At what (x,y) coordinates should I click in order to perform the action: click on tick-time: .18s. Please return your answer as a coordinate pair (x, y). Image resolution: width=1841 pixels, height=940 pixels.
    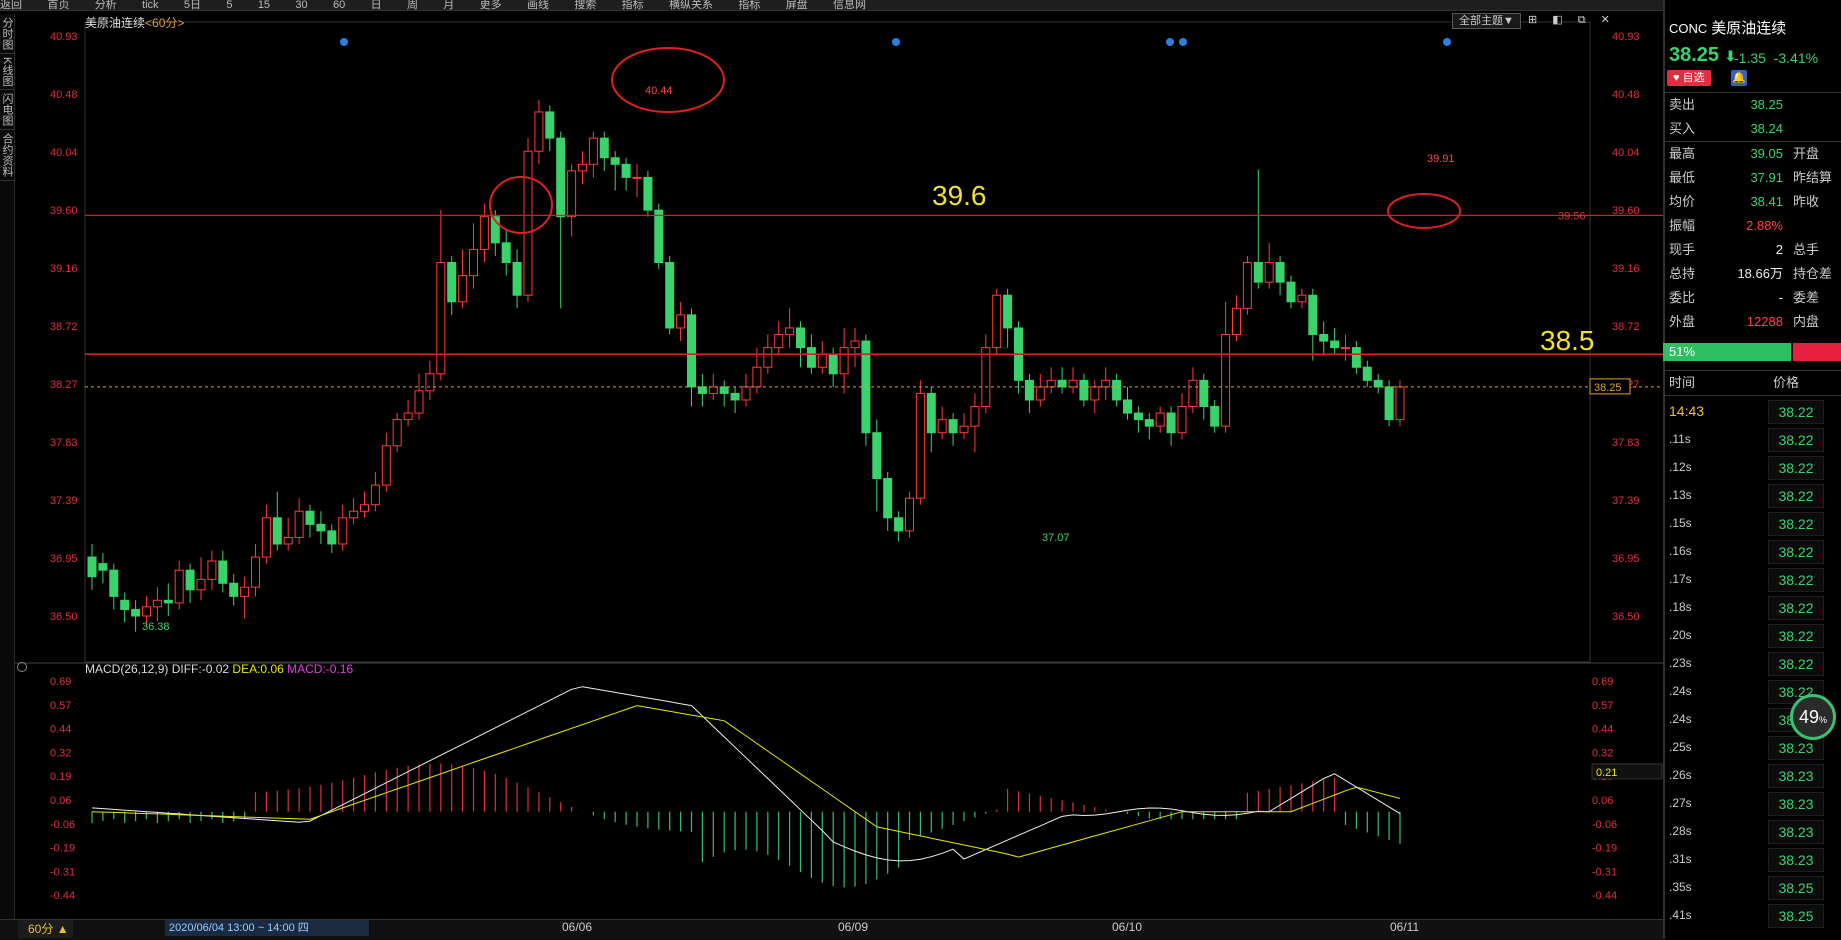
    Looking at the image, I should click on (1680, 607).